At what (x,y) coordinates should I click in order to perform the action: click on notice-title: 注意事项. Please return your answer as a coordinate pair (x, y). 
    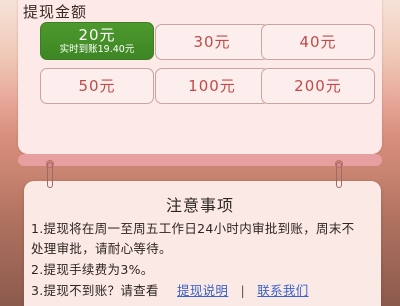
    Looking at the image, I should click on (199, 205).